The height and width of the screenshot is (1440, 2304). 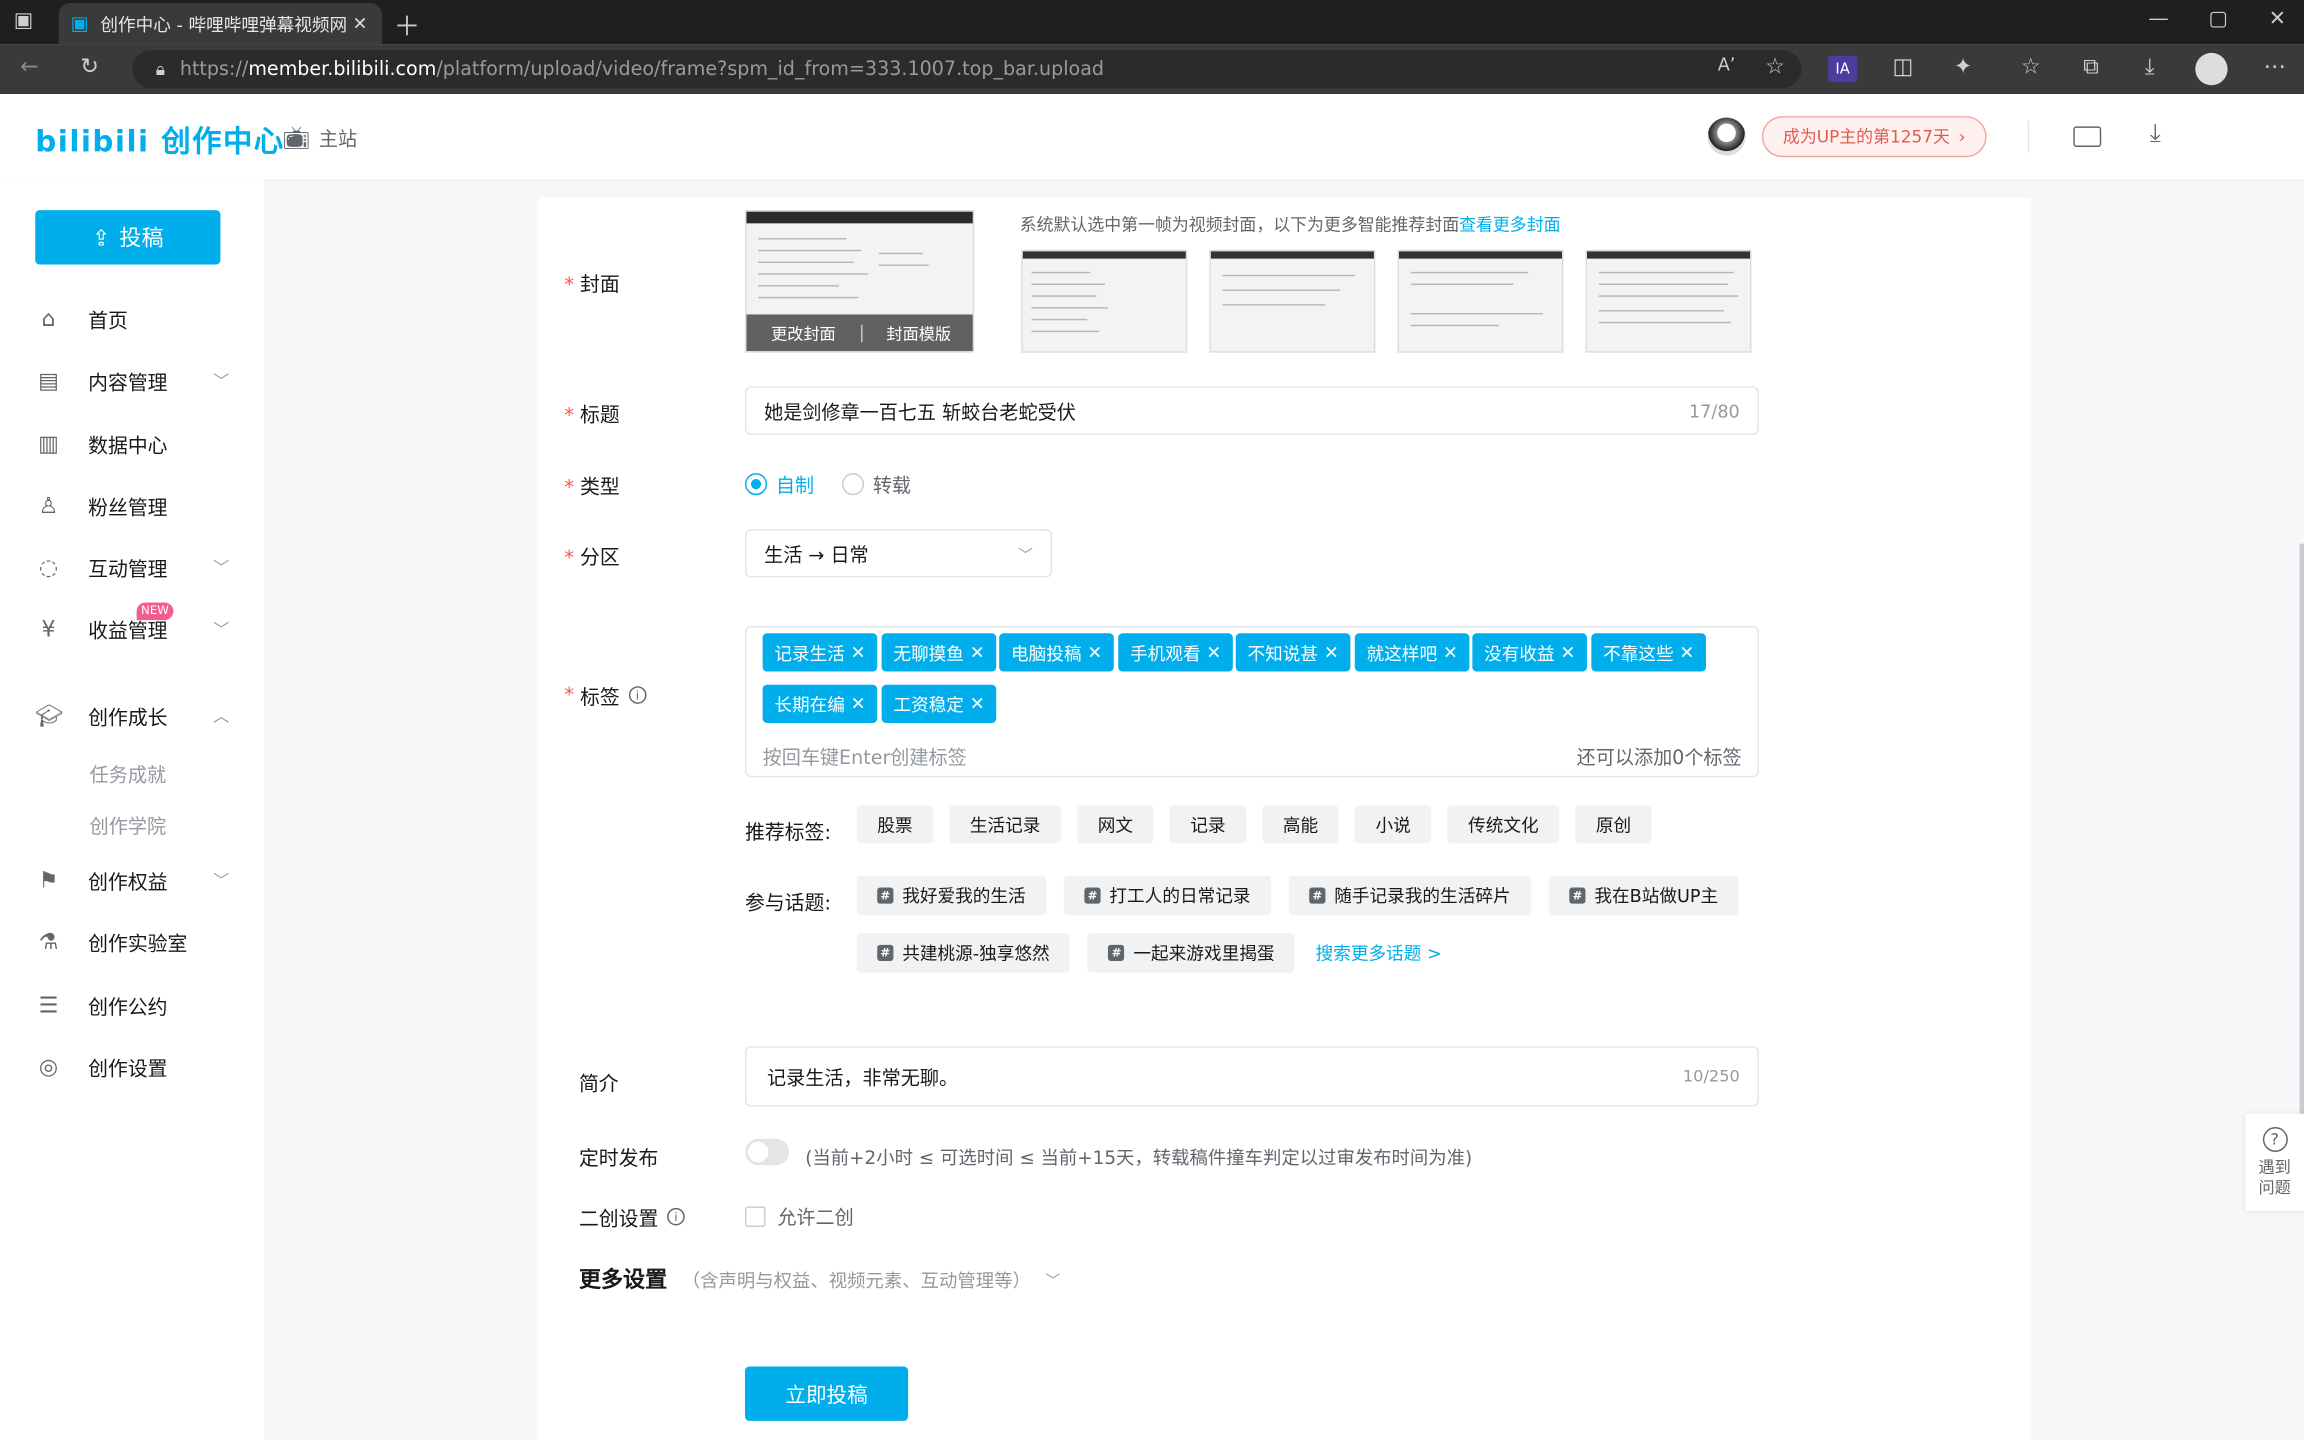 I want to click on sidebar-item-growth: 🎓︎ 创作成长 ︿, so click(x=135, y=715).